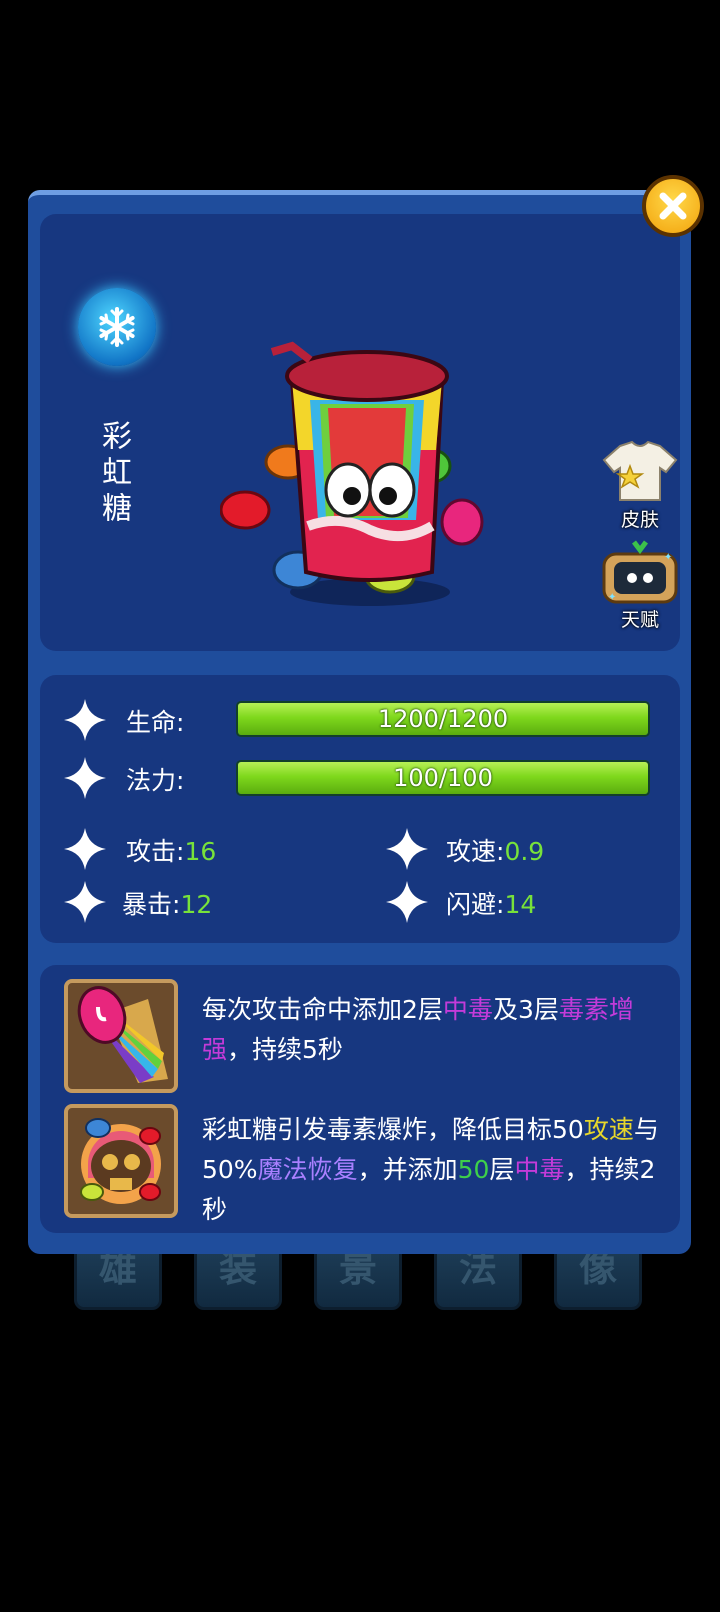 Image resolution: width=720 pixels, height=1612 pixels. Describe the element at coordinates (639, 620) in the screenshot. I see `talent-button-label: 天赋` at that location.